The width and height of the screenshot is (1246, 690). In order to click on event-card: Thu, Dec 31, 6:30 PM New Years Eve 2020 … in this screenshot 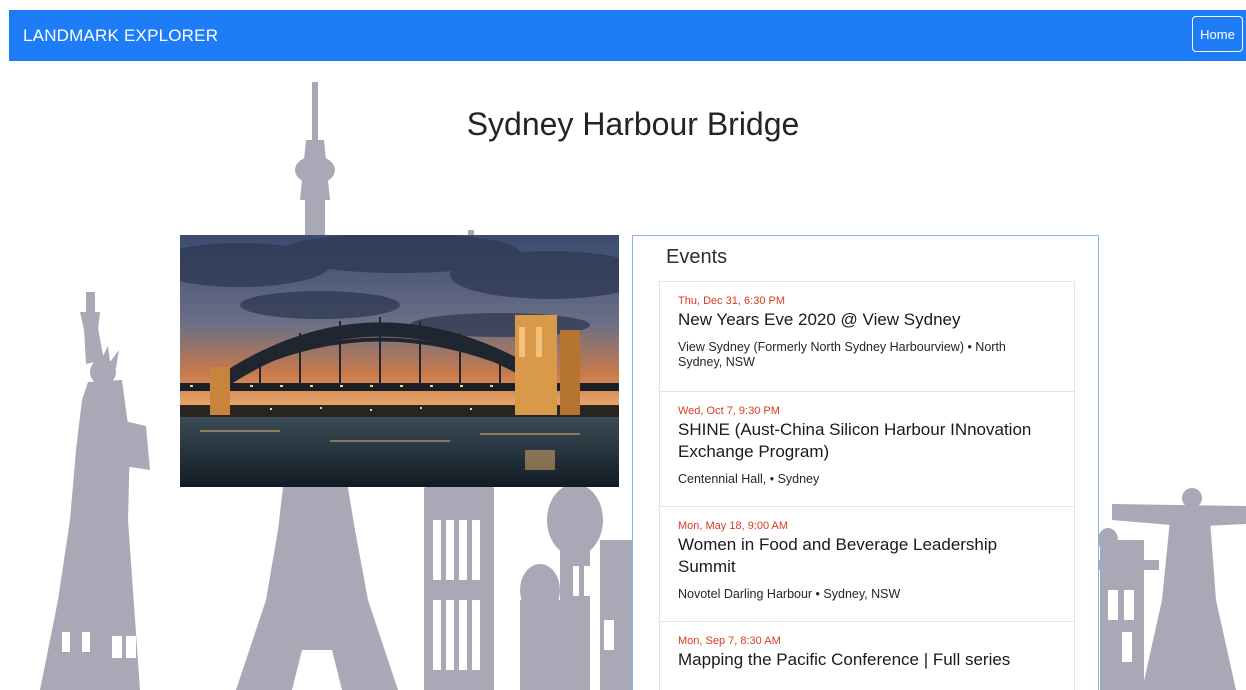, I will do `click(867, 337)`.